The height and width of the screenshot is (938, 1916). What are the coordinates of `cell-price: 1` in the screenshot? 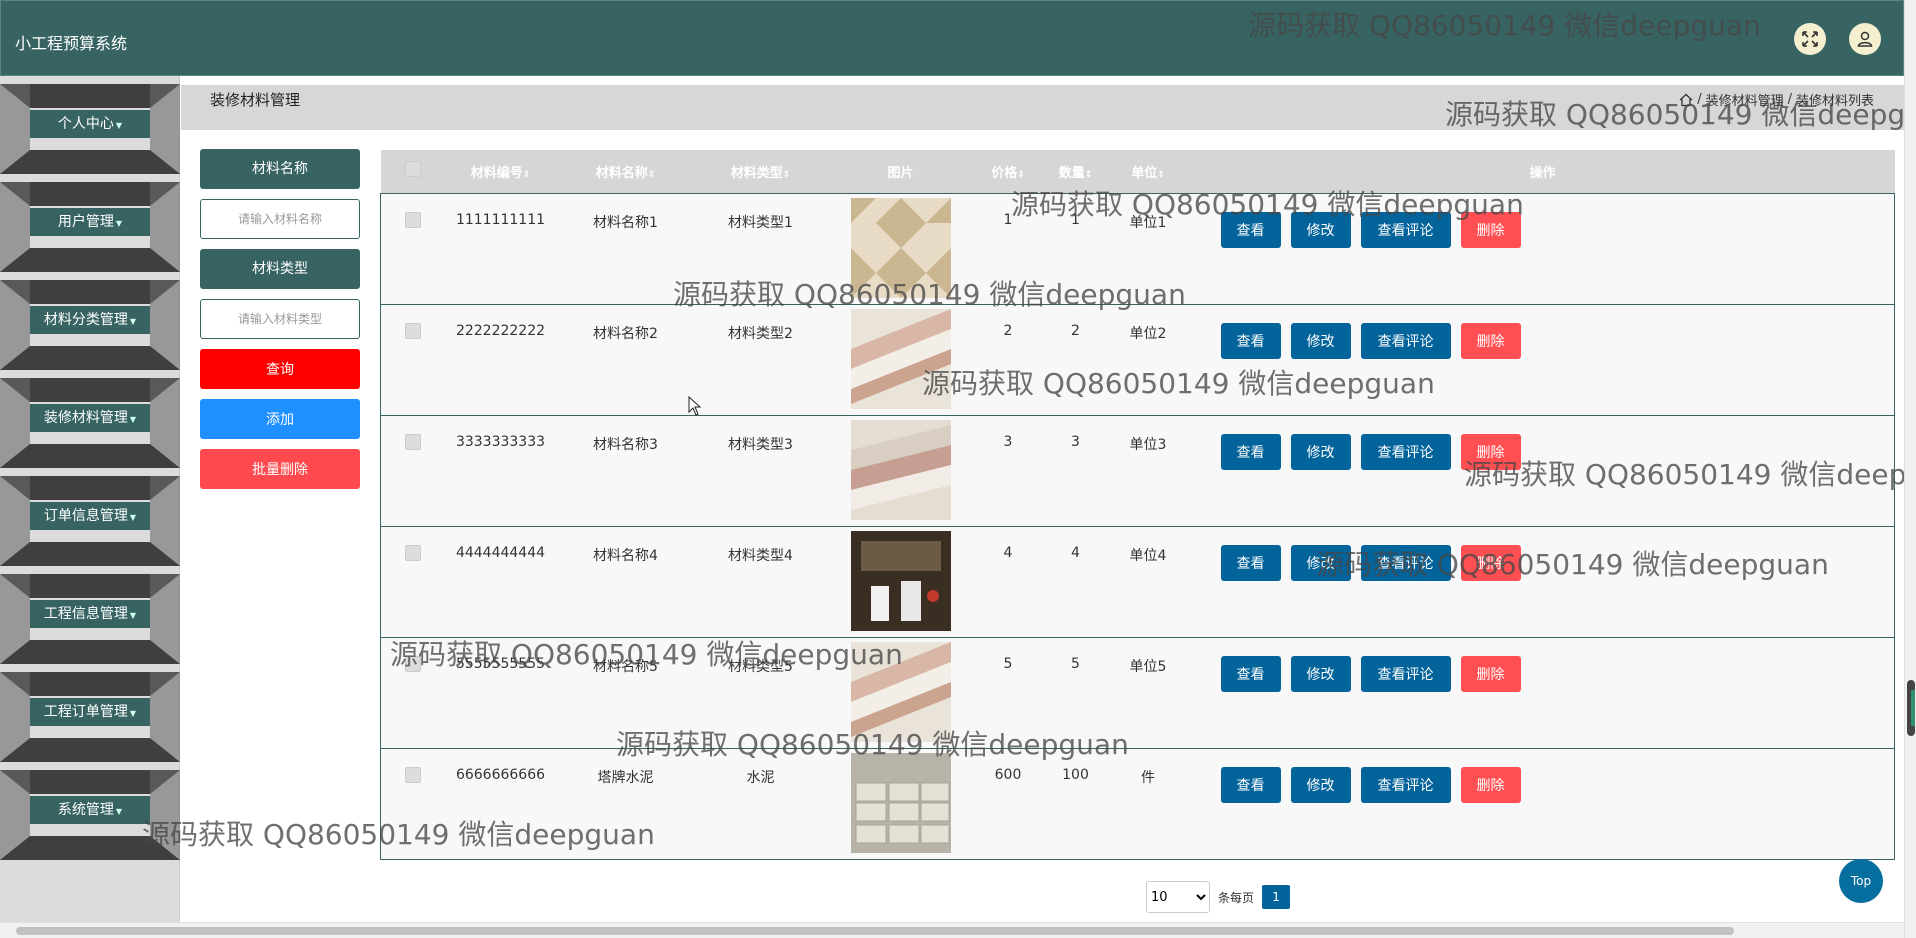 It's located at (1008, 219).